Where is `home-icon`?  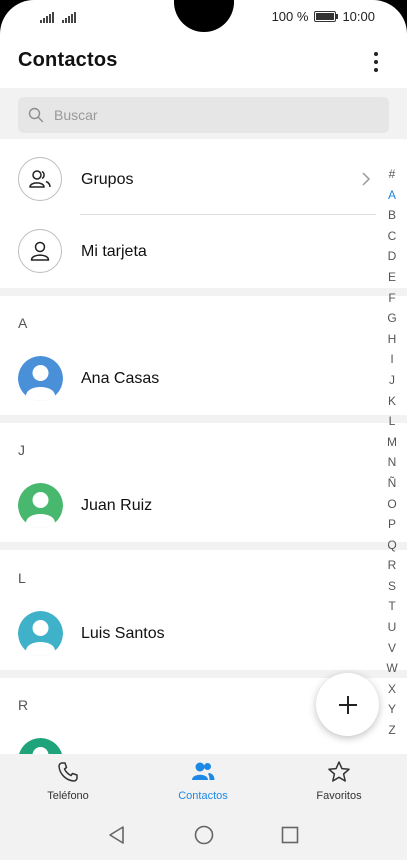 home-icon is located at coordinates (204, 835).